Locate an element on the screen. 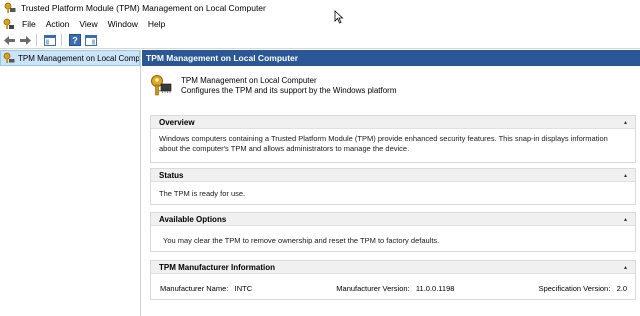 Image resolution: width=640 pixels, height=316 pixels. tree-item-label: TPM Management on Local Comp is located at coordinates (79, 58).